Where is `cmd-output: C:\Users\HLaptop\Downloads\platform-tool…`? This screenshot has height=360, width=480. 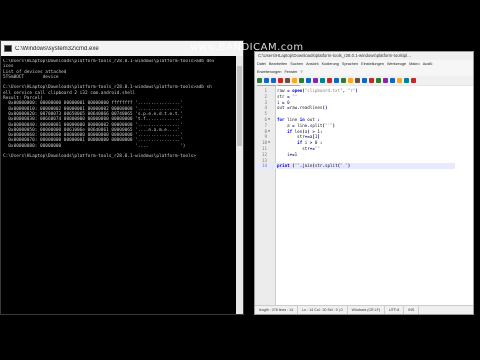
cmd-output: C:\Users\HLaptop\Downloads\platform-tool… is located at coordinates (119, 109).